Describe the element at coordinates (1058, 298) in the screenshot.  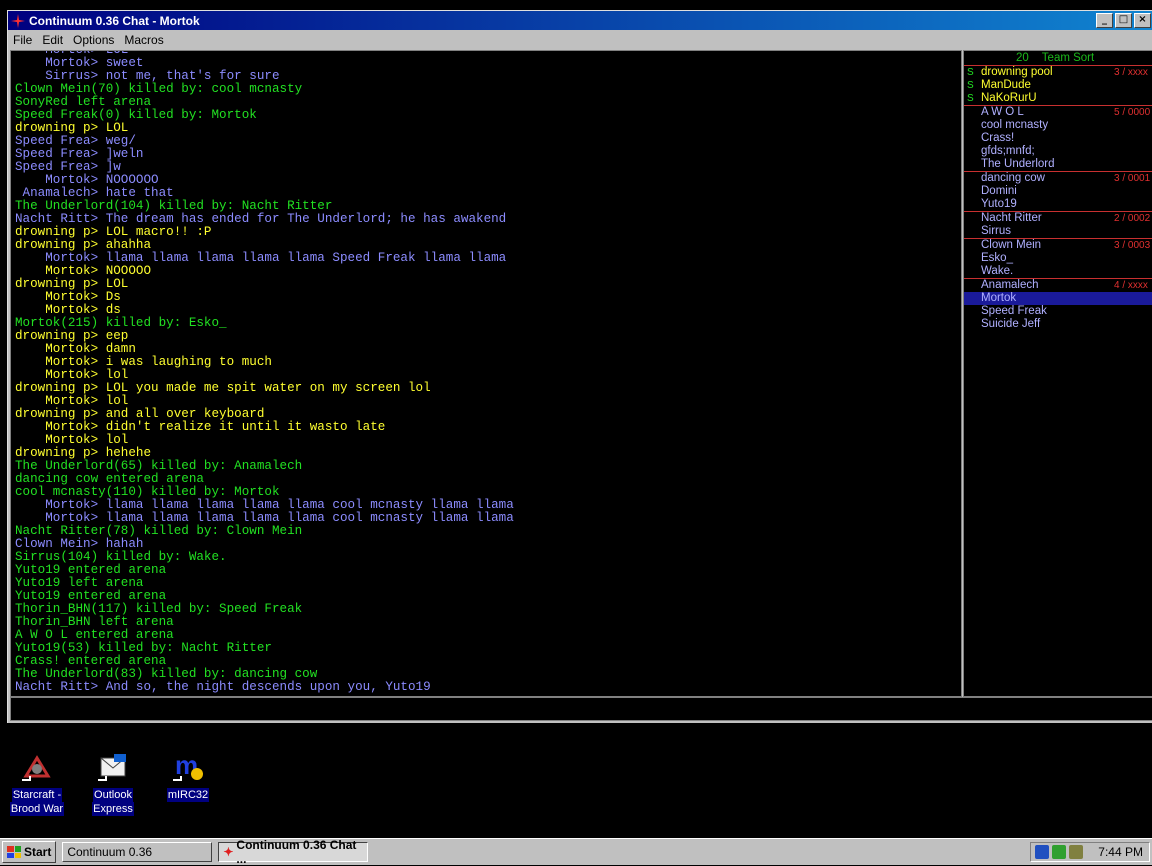
I see `player-row: Mortok` at that location.